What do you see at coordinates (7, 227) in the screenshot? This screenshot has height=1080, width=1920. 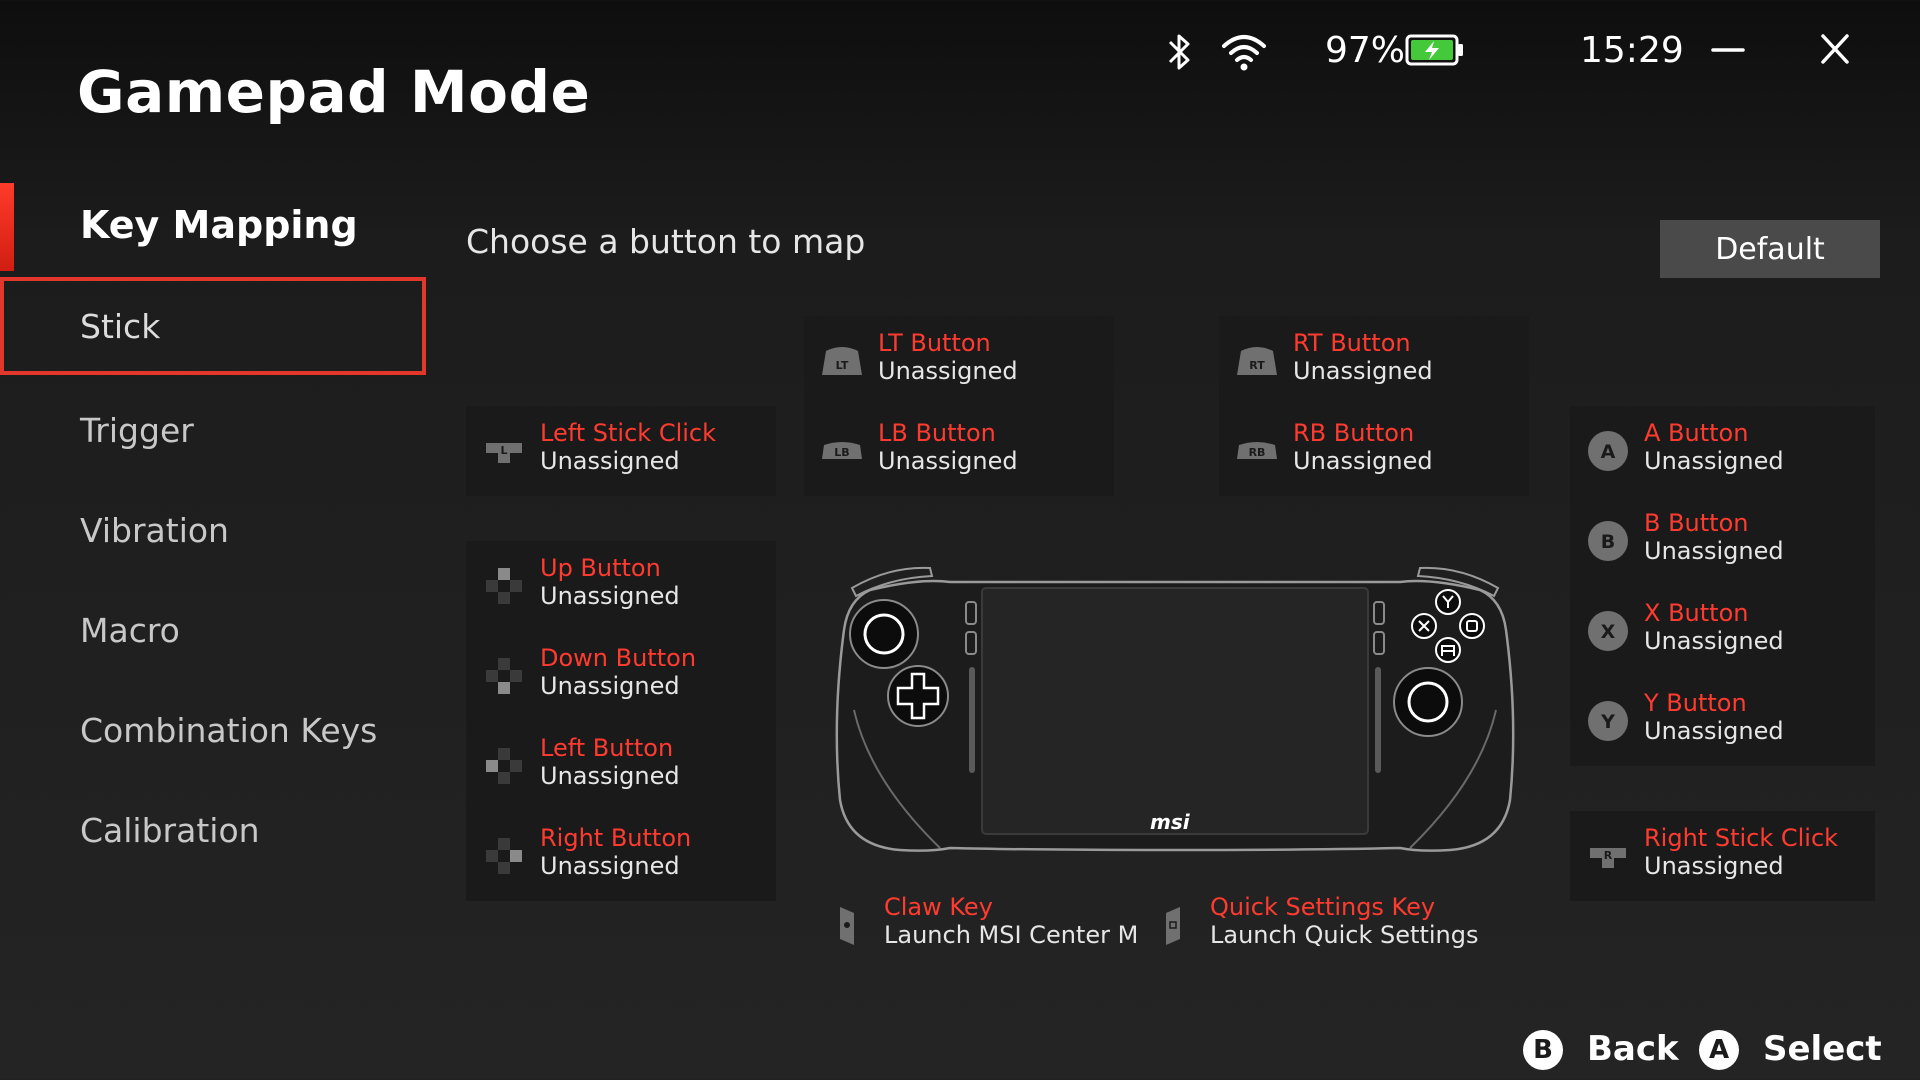 I see `sidebar-accent-bar` at bounding box center [7, 227].